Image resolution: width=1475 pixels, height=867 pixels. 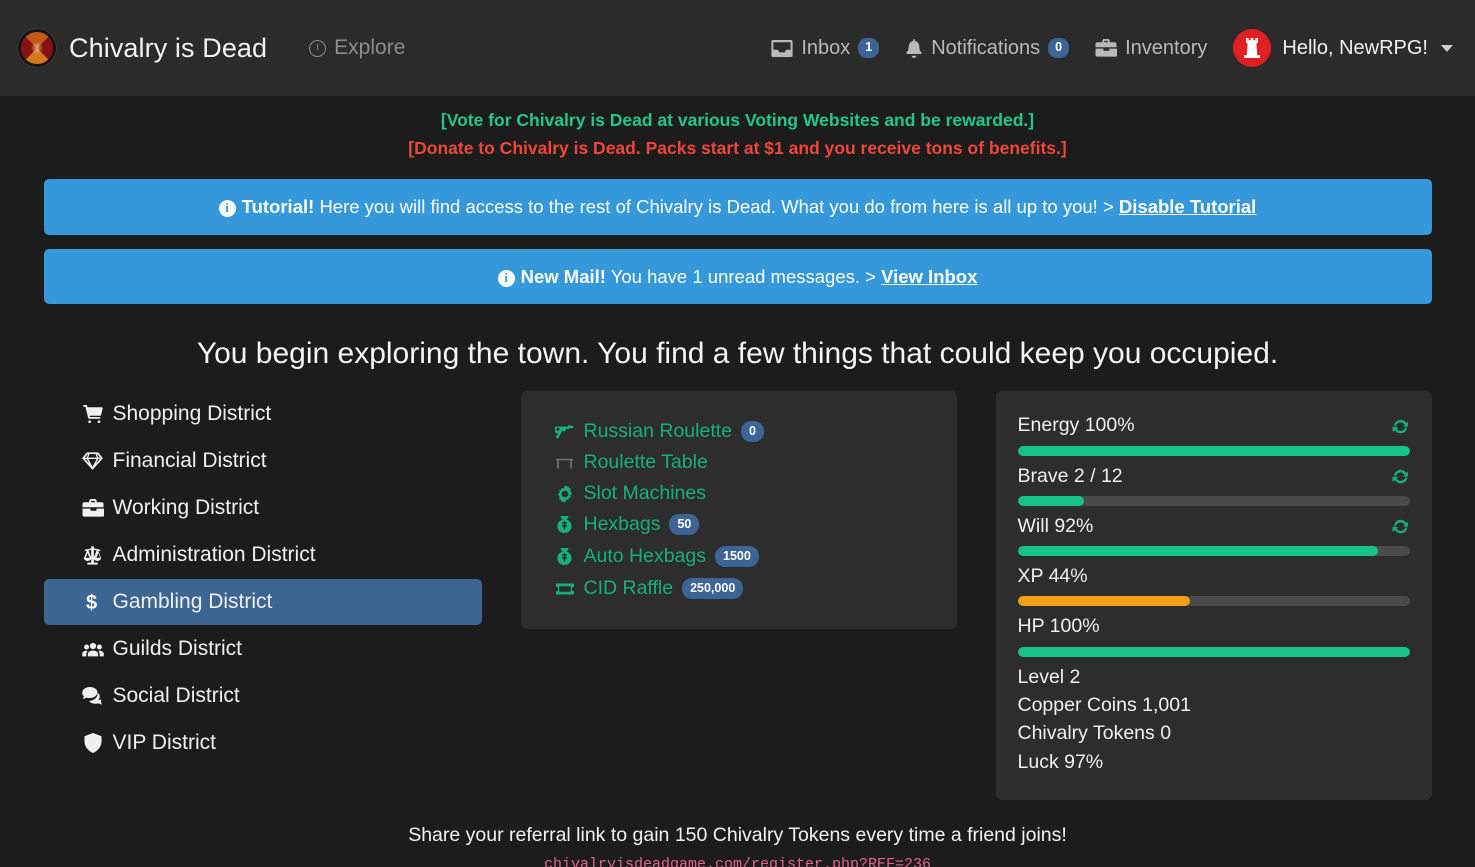 What do you see at coordinates (1214, 526) in the screenshot?
I see `stat-row-will: Will 92%` at bounding box center [1214, 526].